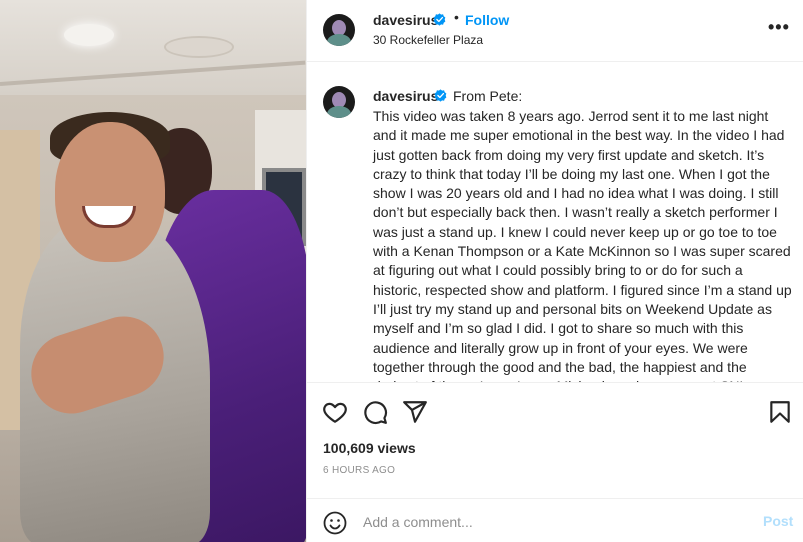 The image size is (803, 542). What do you see at coordinates (335, 523) in the screenshot?
I see `emoji-icon` at bounding box center [335, 523].